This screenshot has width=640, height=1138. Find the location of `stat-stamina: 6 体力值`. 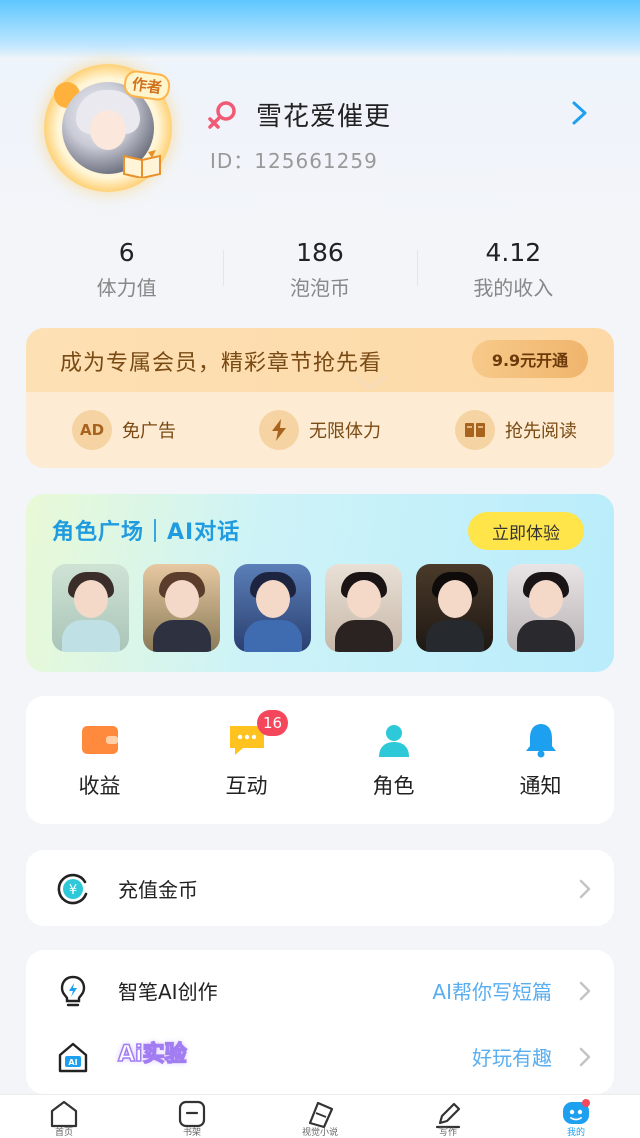

stat-stamina: 6 体力值 is located at coordinates (126, 271).